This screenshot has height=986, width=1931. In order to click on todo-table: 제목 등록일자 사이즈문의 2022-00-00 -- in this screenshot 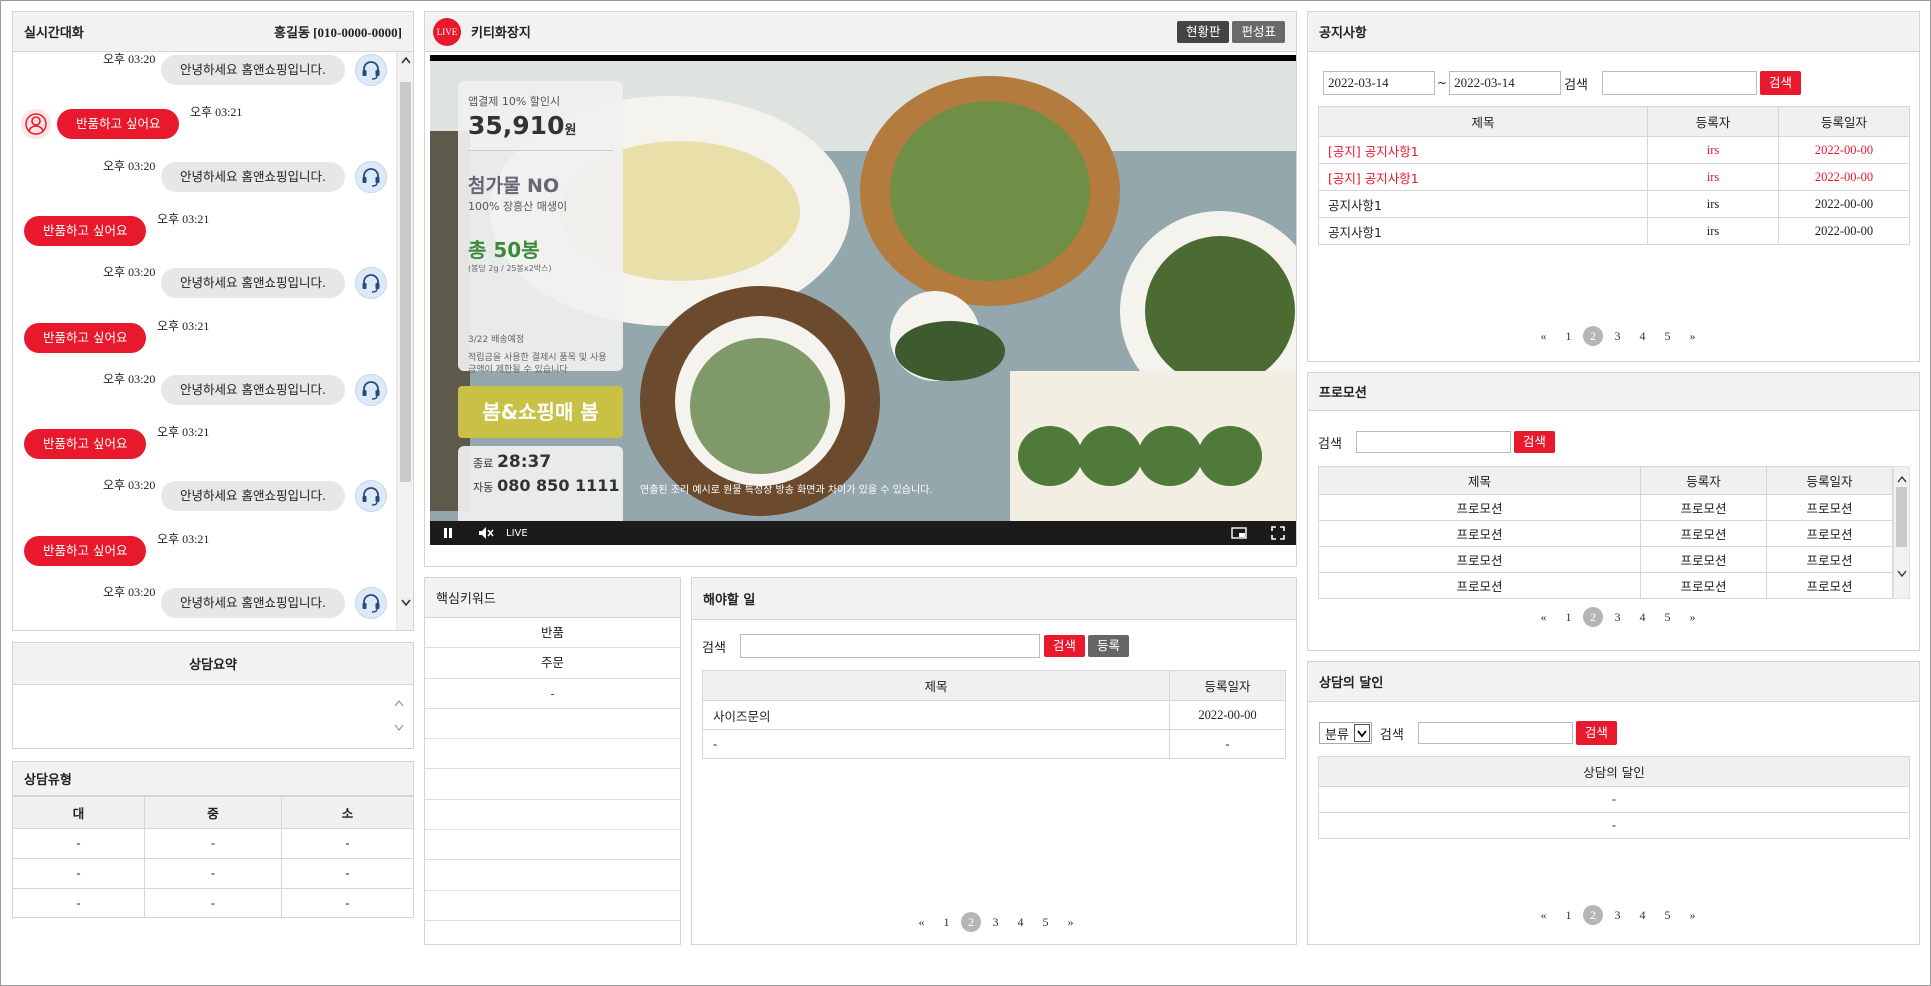, I will do `click(994, 714)`.